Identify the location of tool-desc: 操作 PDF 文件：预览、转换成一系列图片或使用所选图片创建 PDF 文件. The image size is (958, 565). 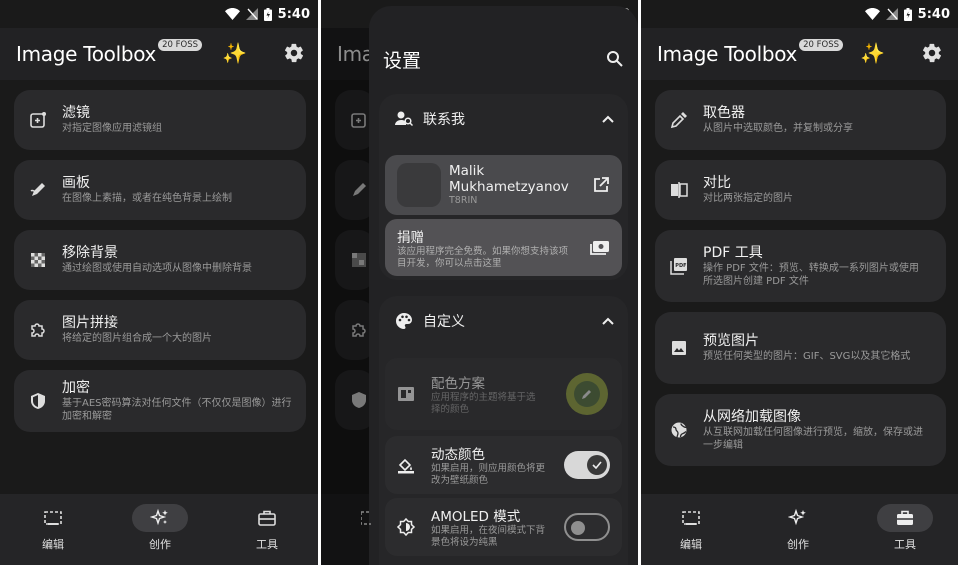
(811, 274).